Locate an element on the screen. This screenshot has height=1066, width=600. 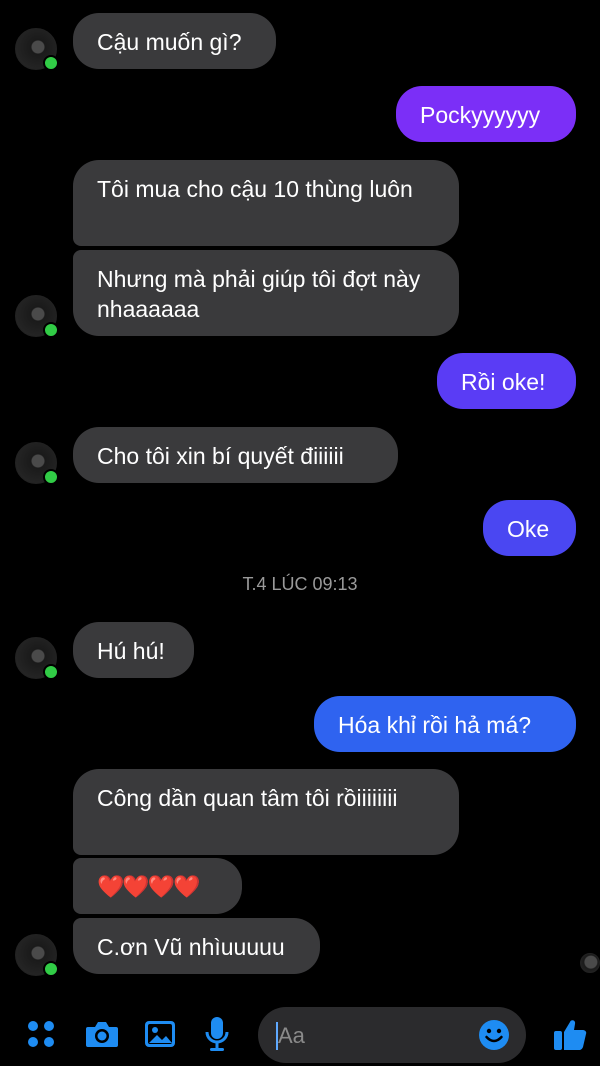
grid-dots-icon is located at coordinates (41, 1034).